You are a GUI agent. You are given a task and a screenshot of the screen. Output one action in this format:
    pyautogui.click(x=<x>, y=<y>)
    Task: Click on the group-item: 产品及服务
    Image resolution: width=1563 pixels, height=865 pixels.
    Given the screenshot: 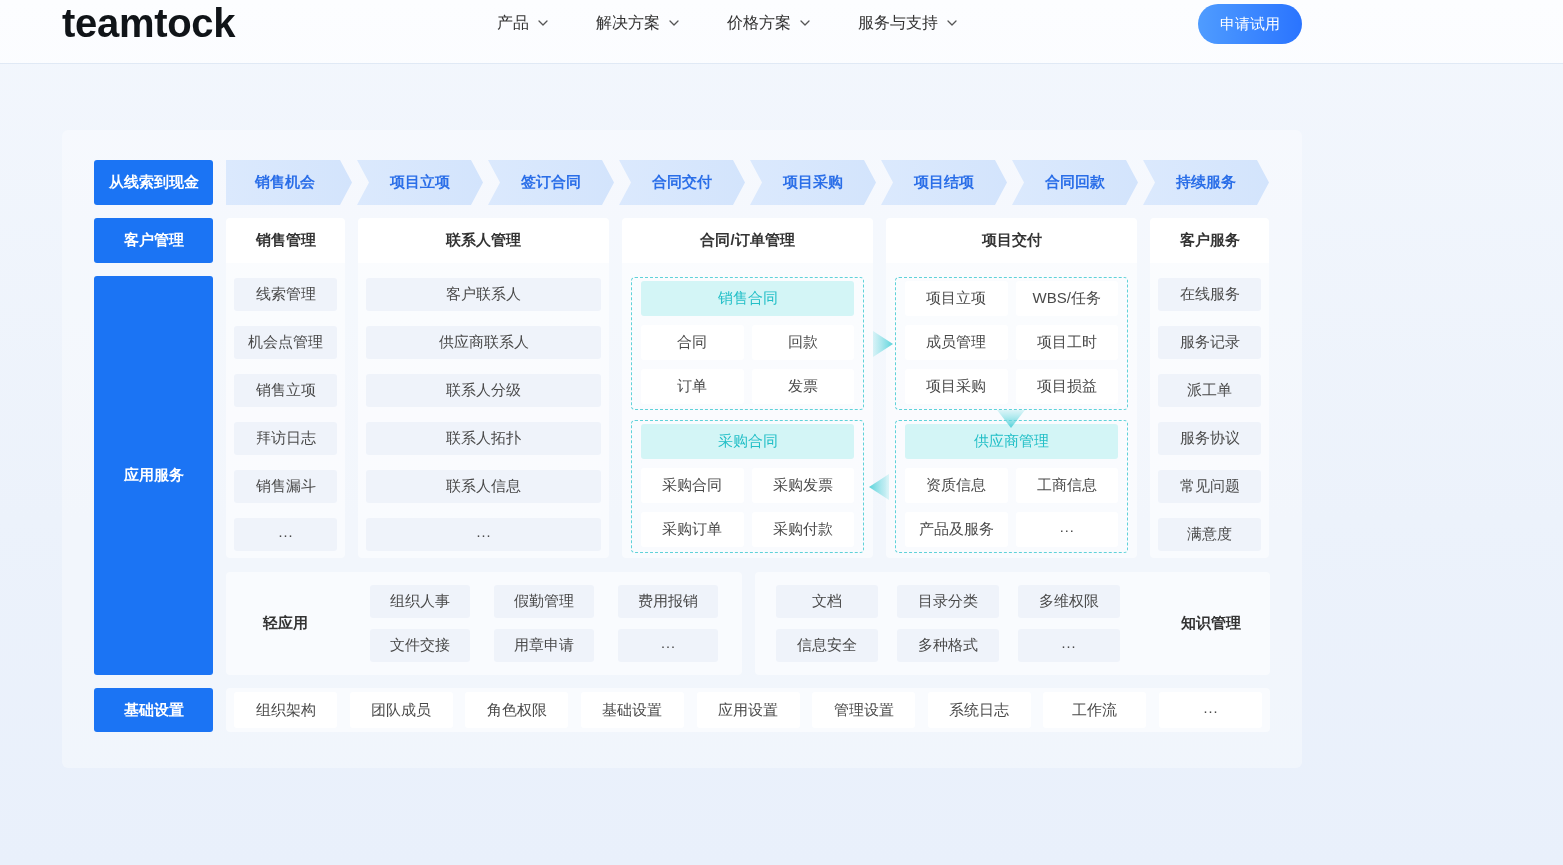 What is the action you would take?
    pyautogui.click(x=956, y=529)
    